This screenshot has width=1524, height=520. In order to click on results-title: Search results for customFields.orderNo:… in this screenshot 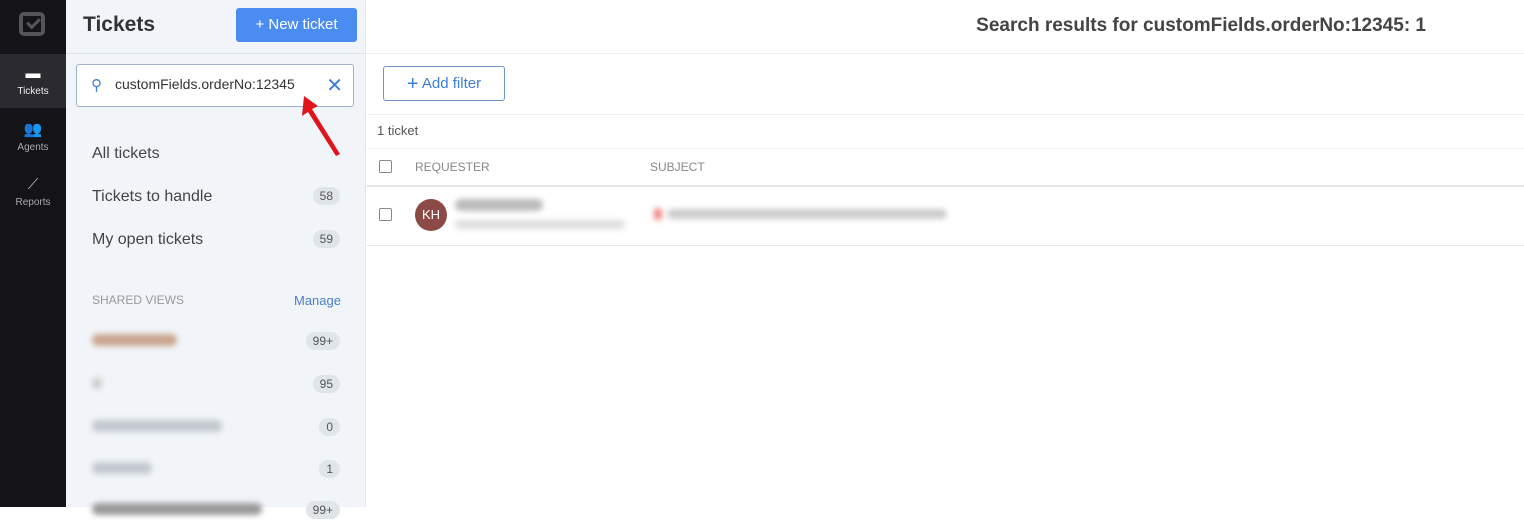, I will do `click(1201, 25)`.